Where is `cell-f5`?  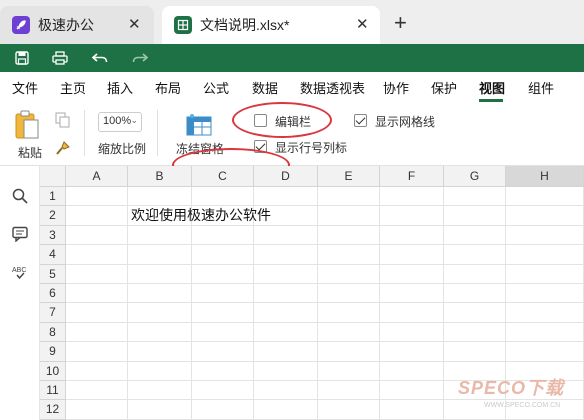
cell-f5 is located at coordinates (412, 274).